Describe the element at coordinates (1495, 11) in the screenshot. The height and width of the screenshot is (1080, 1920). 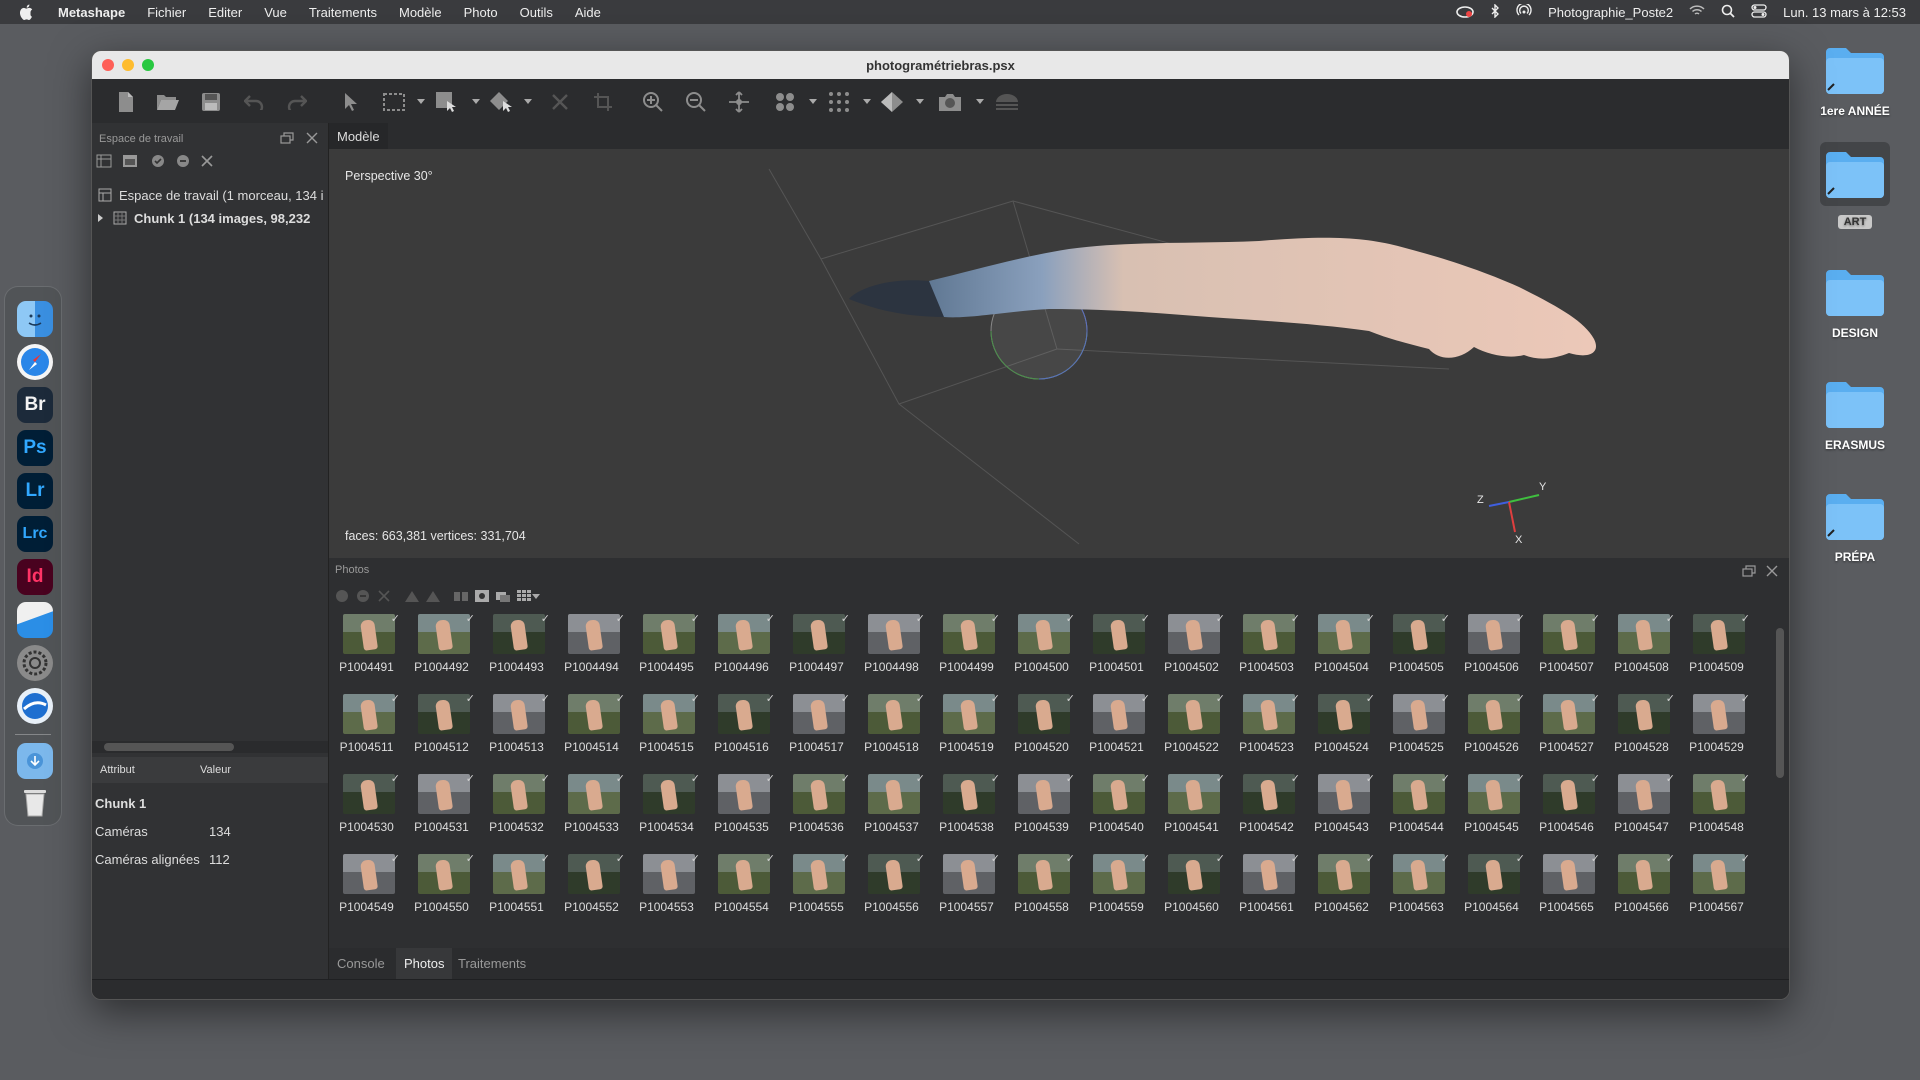
I see `bluetooth-icon` at that location.